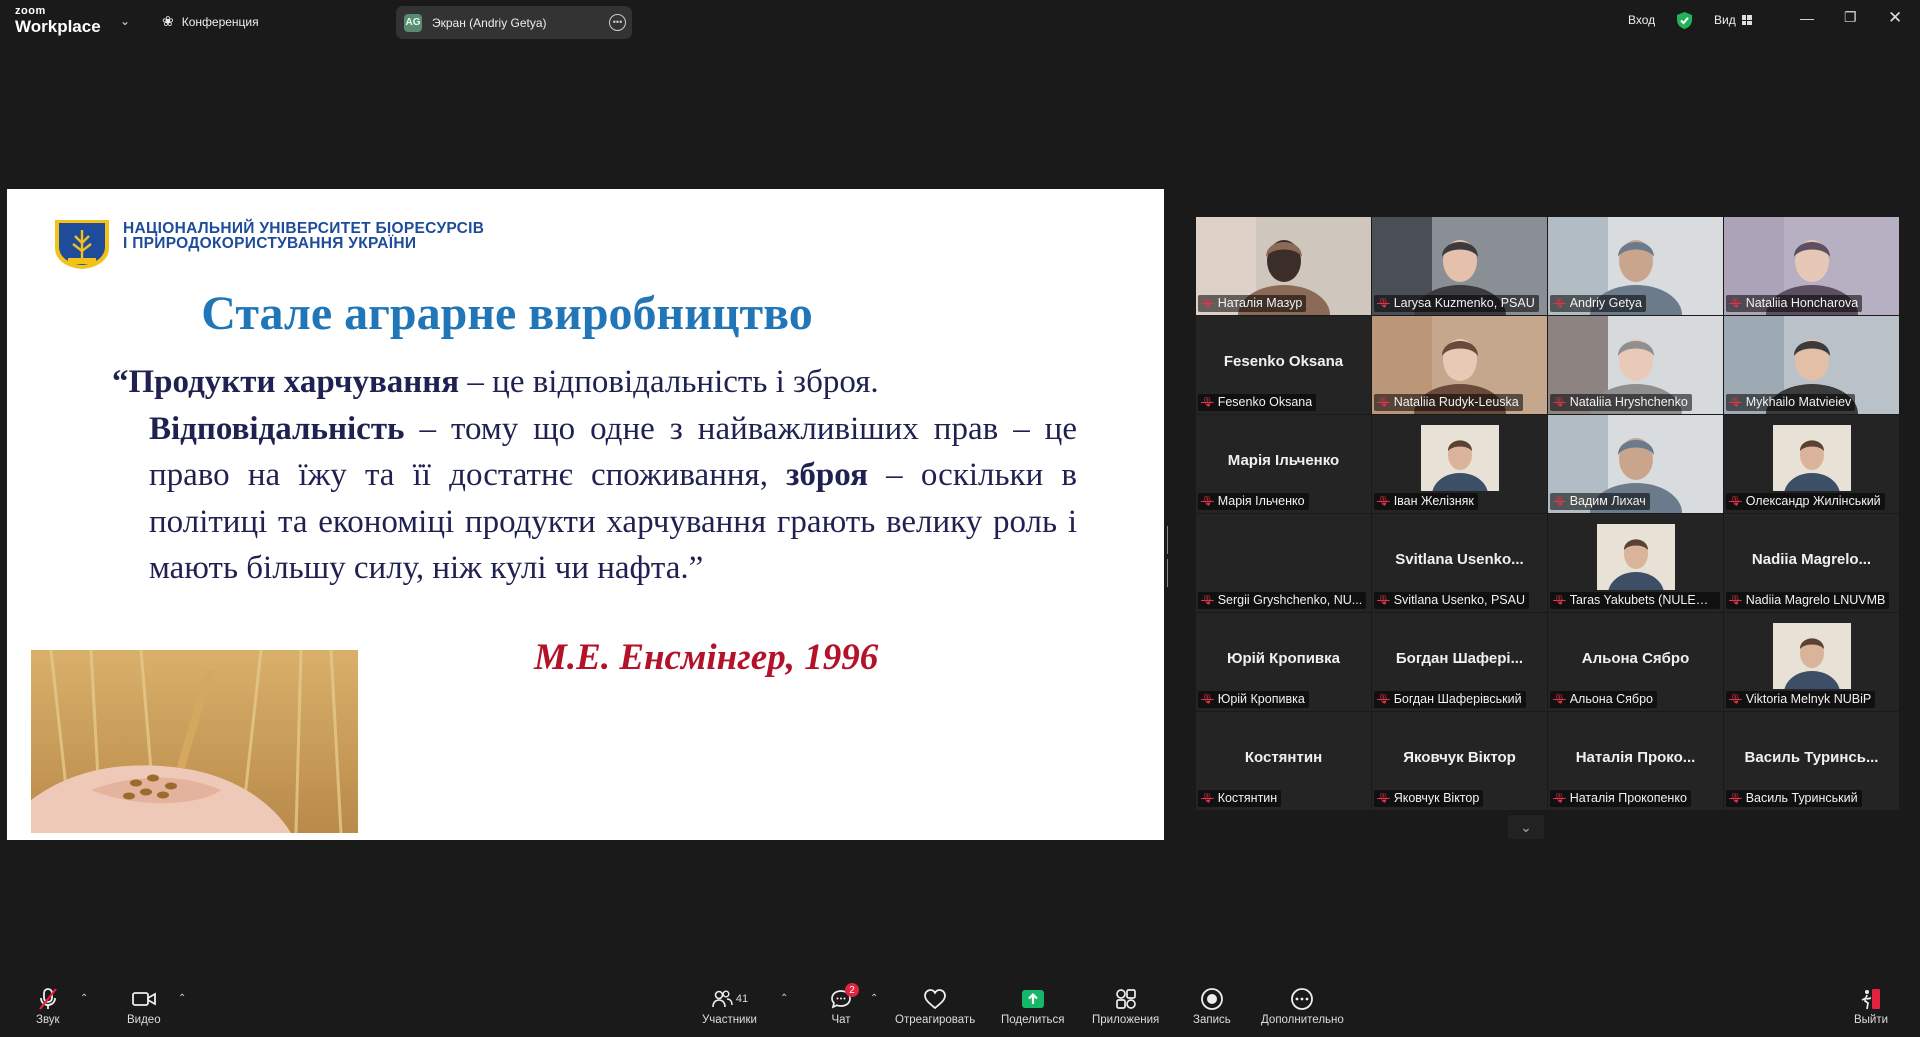 This screenshot has height=1037, width=1920. What do you see at coordinates (1464, 303) in the screenshot?
I see `participant-name: Larysa Kuzmenko, PSAU` at bounding box center [1464, 303].